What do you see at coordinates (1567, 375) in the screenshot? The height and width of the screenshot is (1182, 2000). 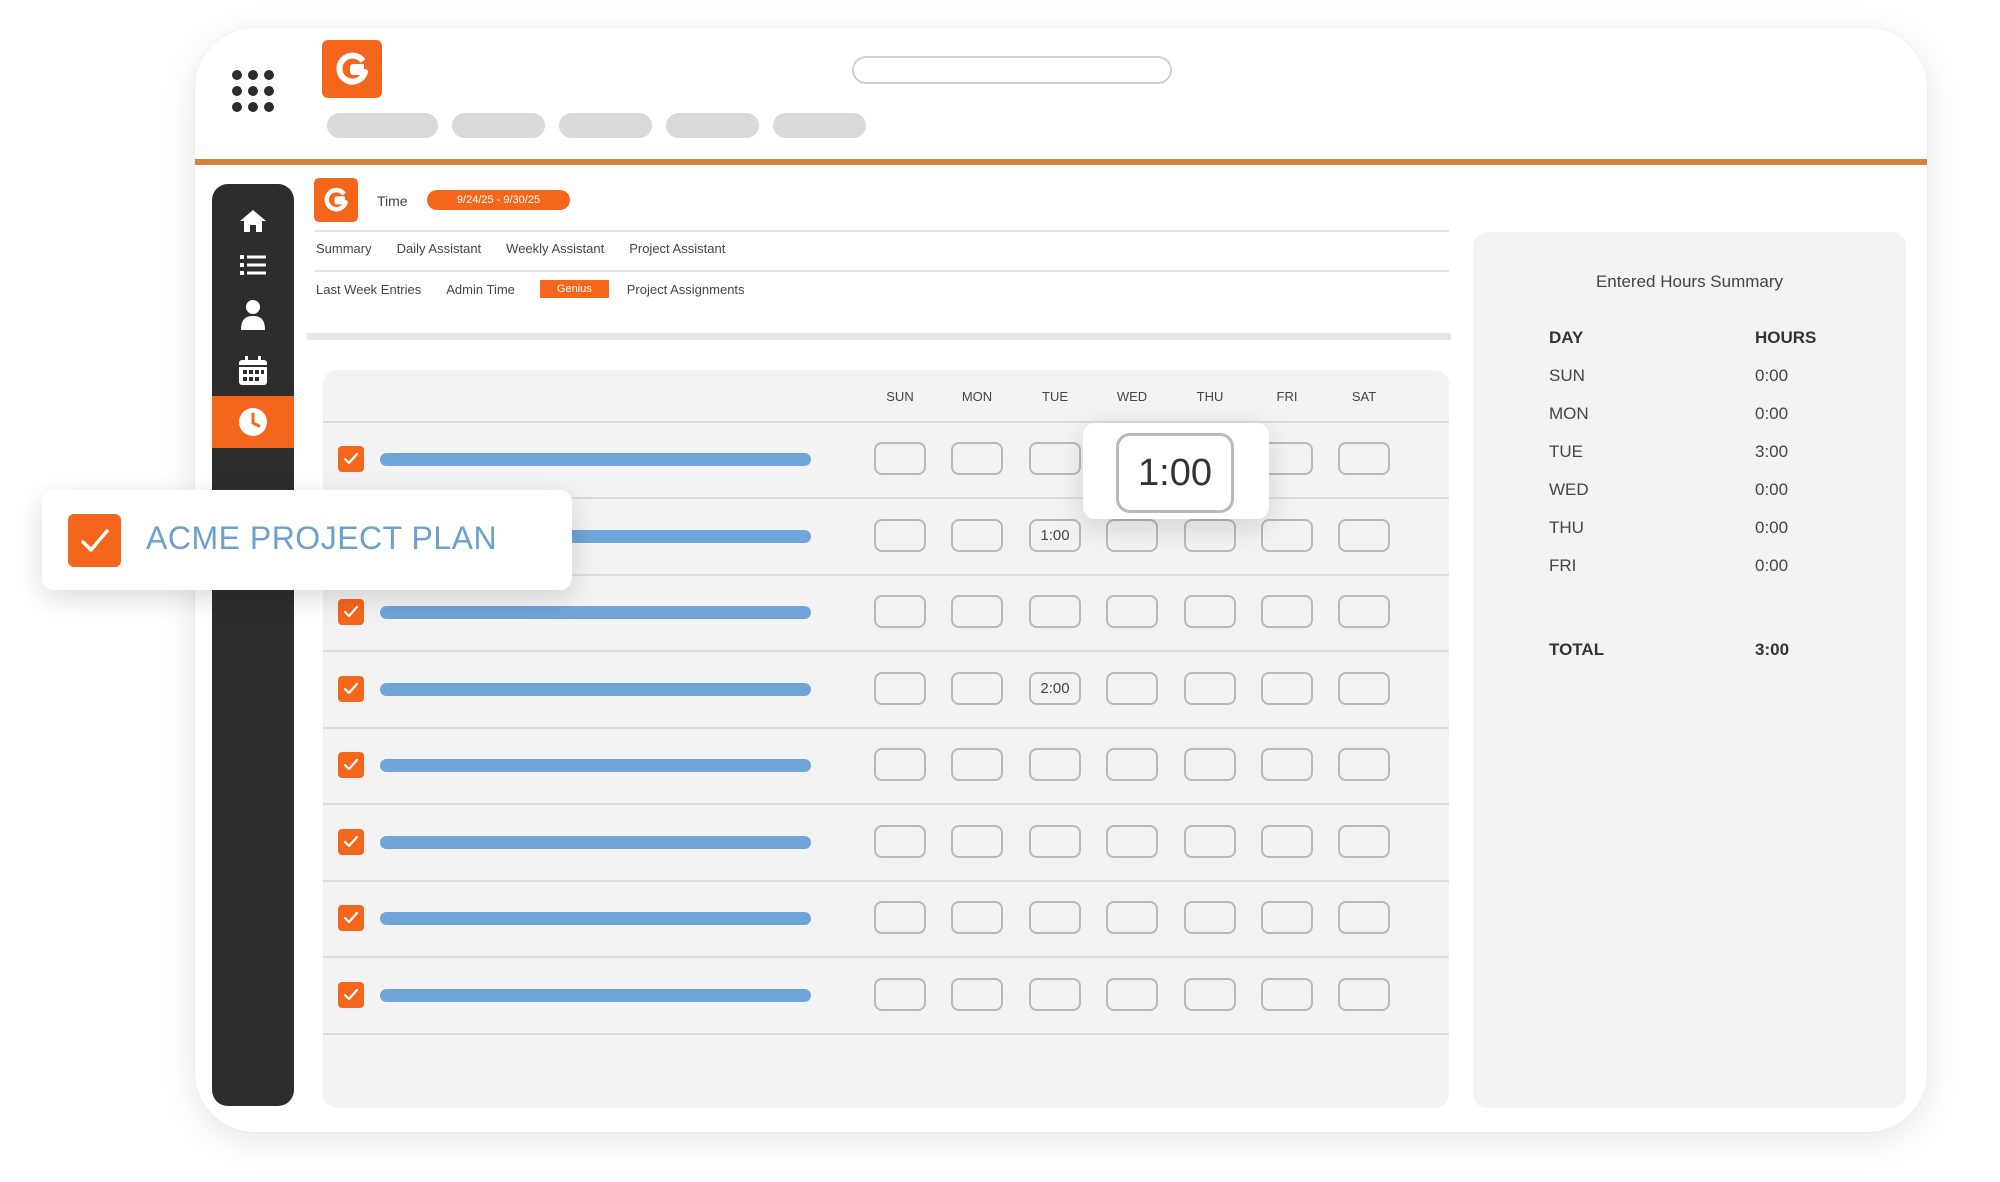 I see `summary-day: SUN` at bounding box center [1567, 375].